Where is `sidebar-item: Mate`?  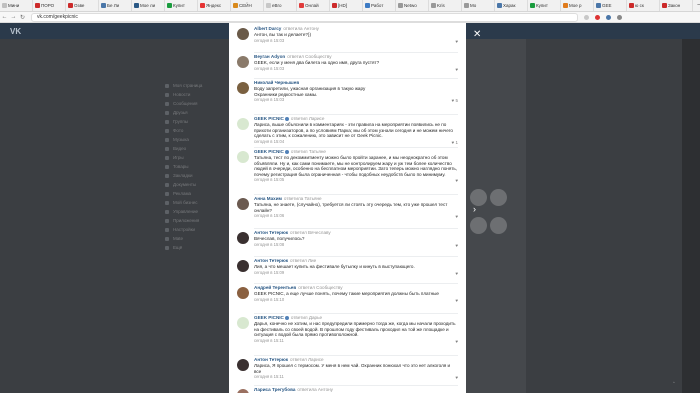 sidebar-item: Mate is located at coordinates (200, 238).